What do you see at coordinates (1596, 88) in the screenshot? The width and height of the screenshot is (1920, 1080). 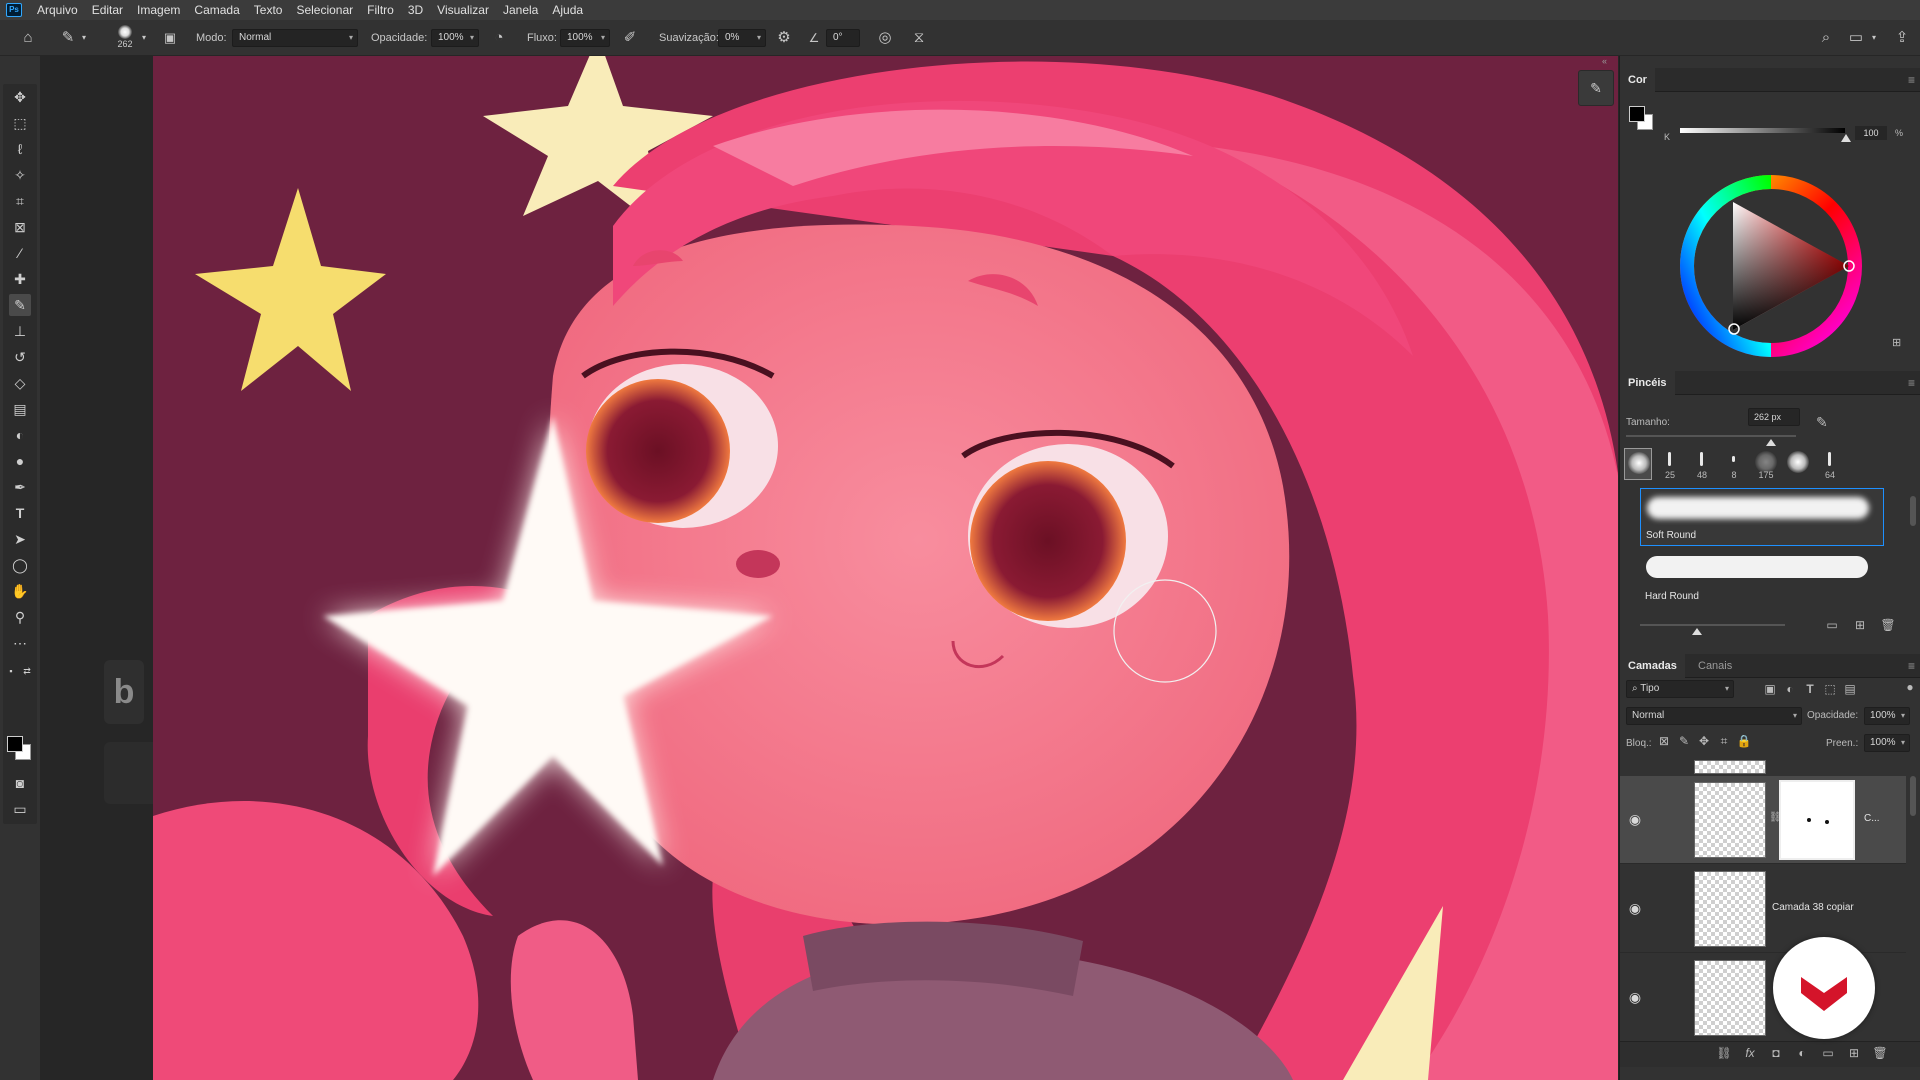 I see `properties-panel-button: ✎` at bounding box center [1596, 88].